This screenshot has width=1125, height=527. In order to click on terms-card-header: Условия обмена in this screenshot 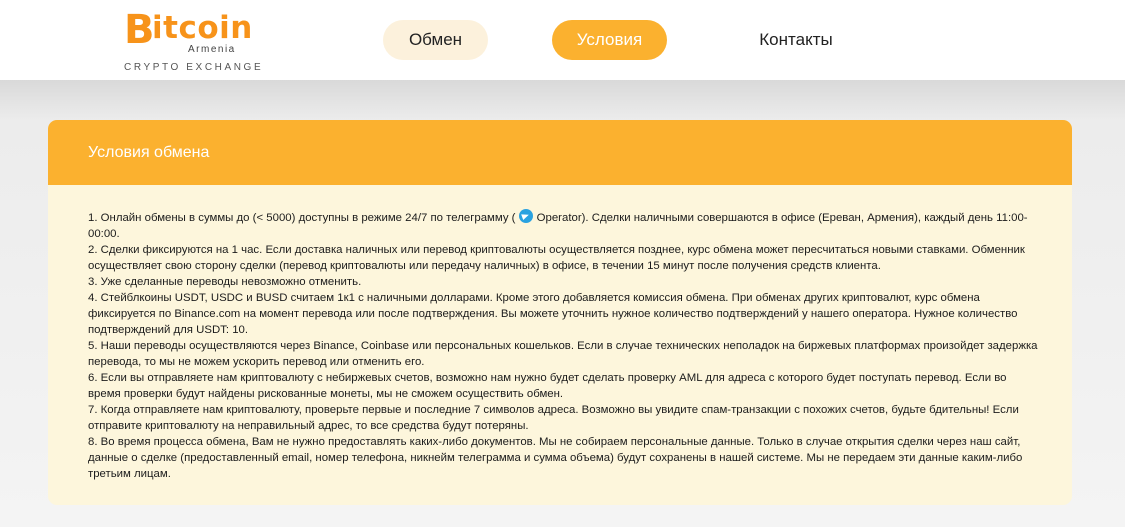, I will do `click(560, 152)`.